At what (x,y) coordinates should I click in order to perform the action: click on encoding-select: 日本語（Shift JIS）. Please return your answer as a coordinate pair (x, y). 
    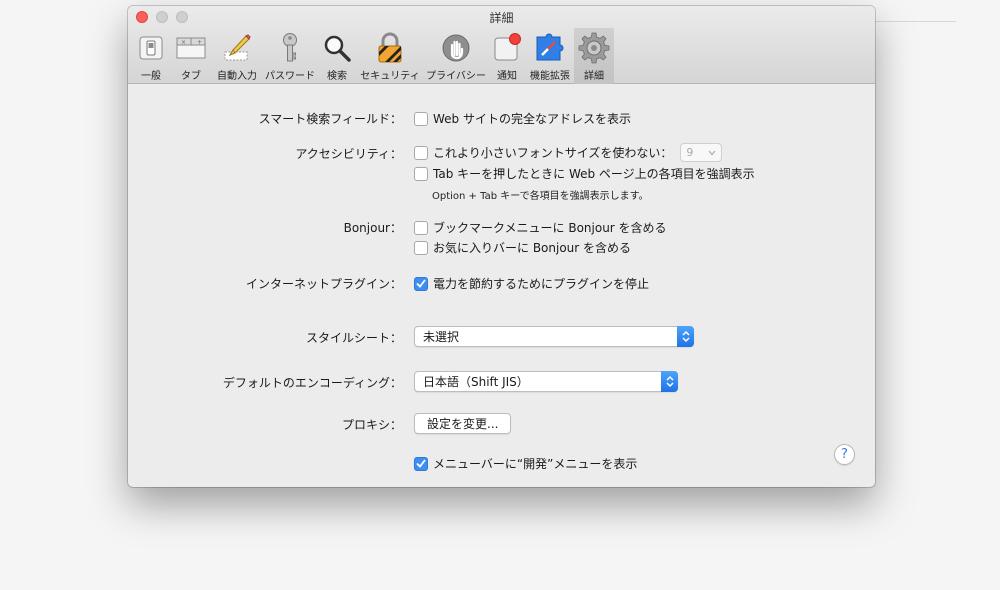
    Looking at the image, I should click on (546, 381).